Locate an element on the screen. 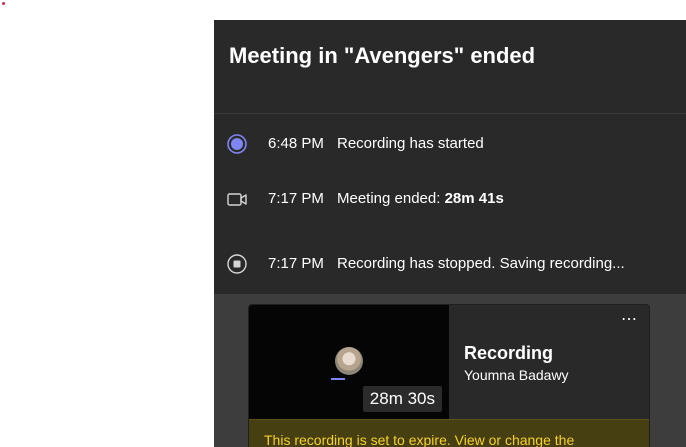 This screenshot has width=686, height=447. corner-dot is located at coordinates (3, 3).